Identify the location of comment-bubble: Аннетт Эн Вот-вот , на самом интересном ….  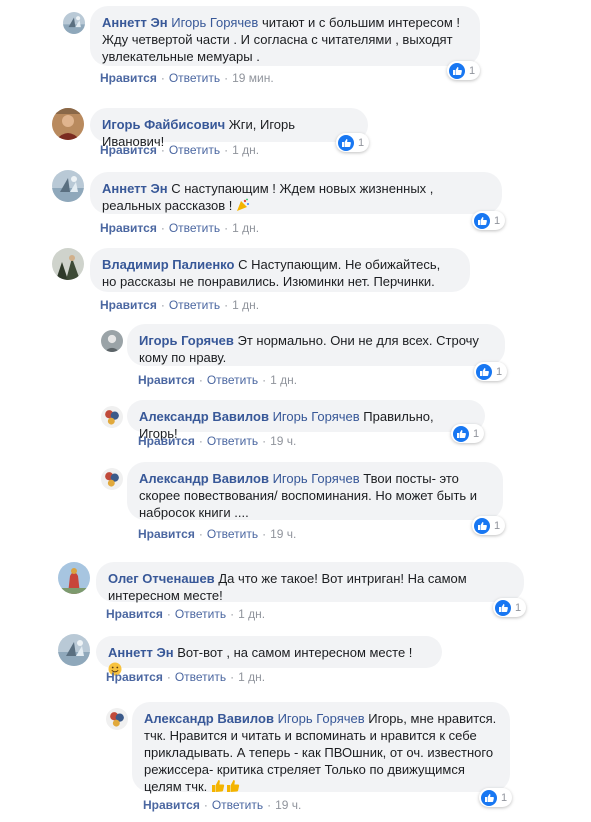
(269, 656).